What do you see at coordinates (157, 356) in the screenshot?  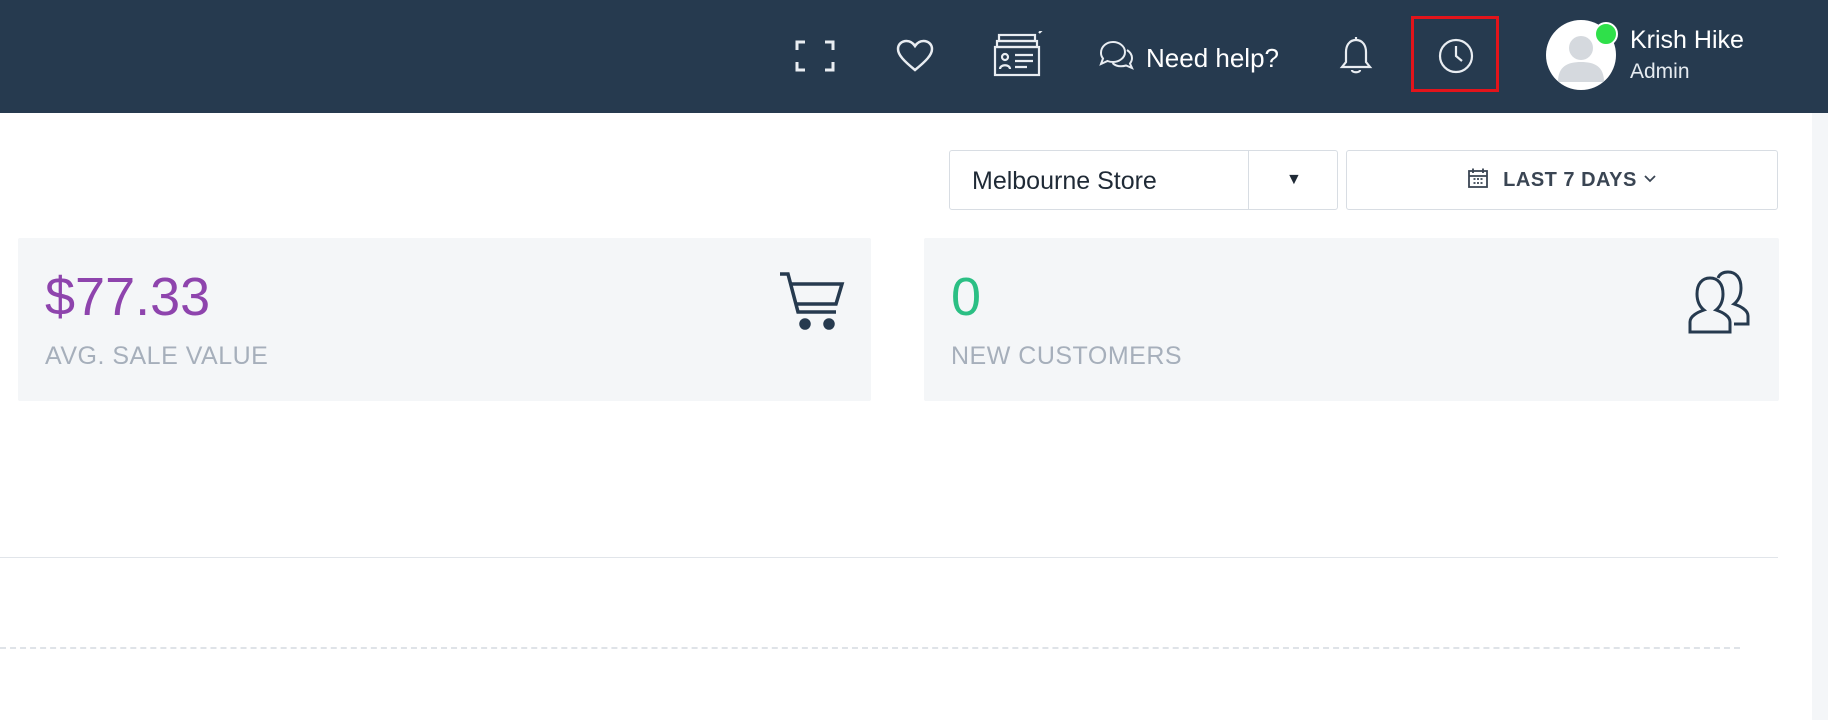 I see `avg-sale-caption: AVG. SALE VALUE` at bounding box center [157, 356].